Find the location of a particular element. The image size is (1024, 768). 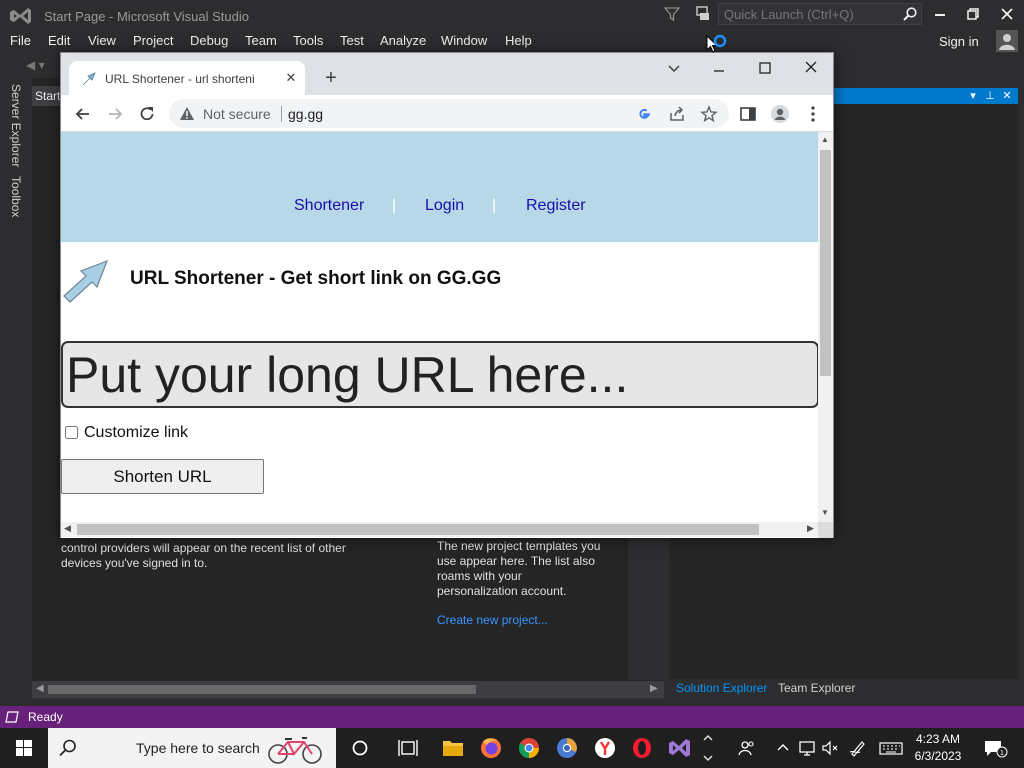

browser-tab: URL Shortener - url shortening se ✕ is located at coordinates (187, 78).